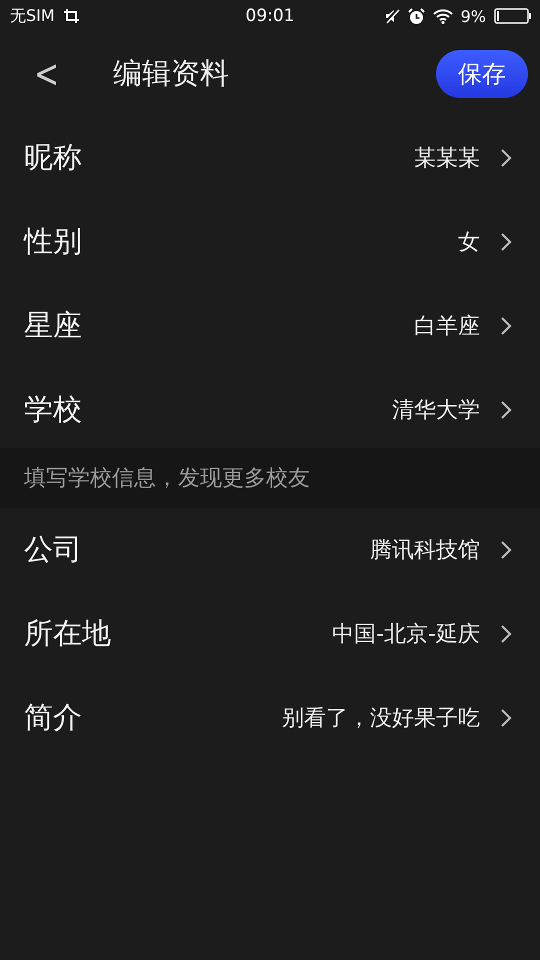 This screenshot has height=960, width=540. Describe the element at coordinates (469, 243) in the screenshot. I see `row-value: 女` at that location.